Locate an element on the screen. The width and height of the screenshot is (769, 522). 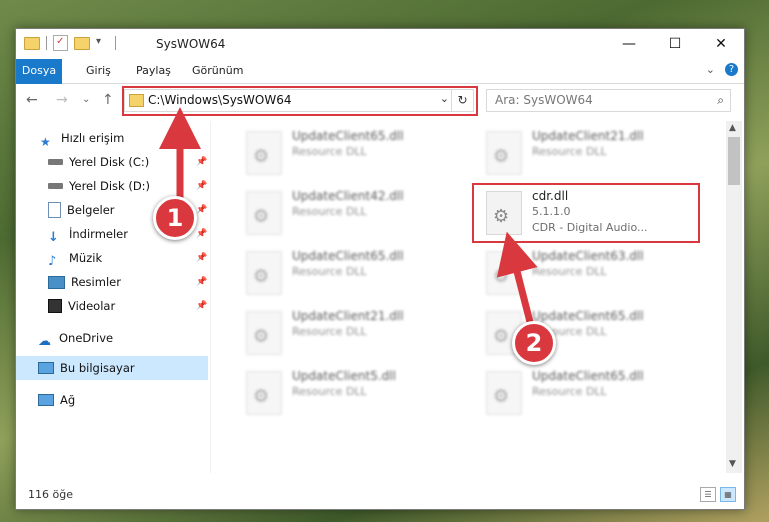
music-icon: ♪ is located at coordinates (52, 261).